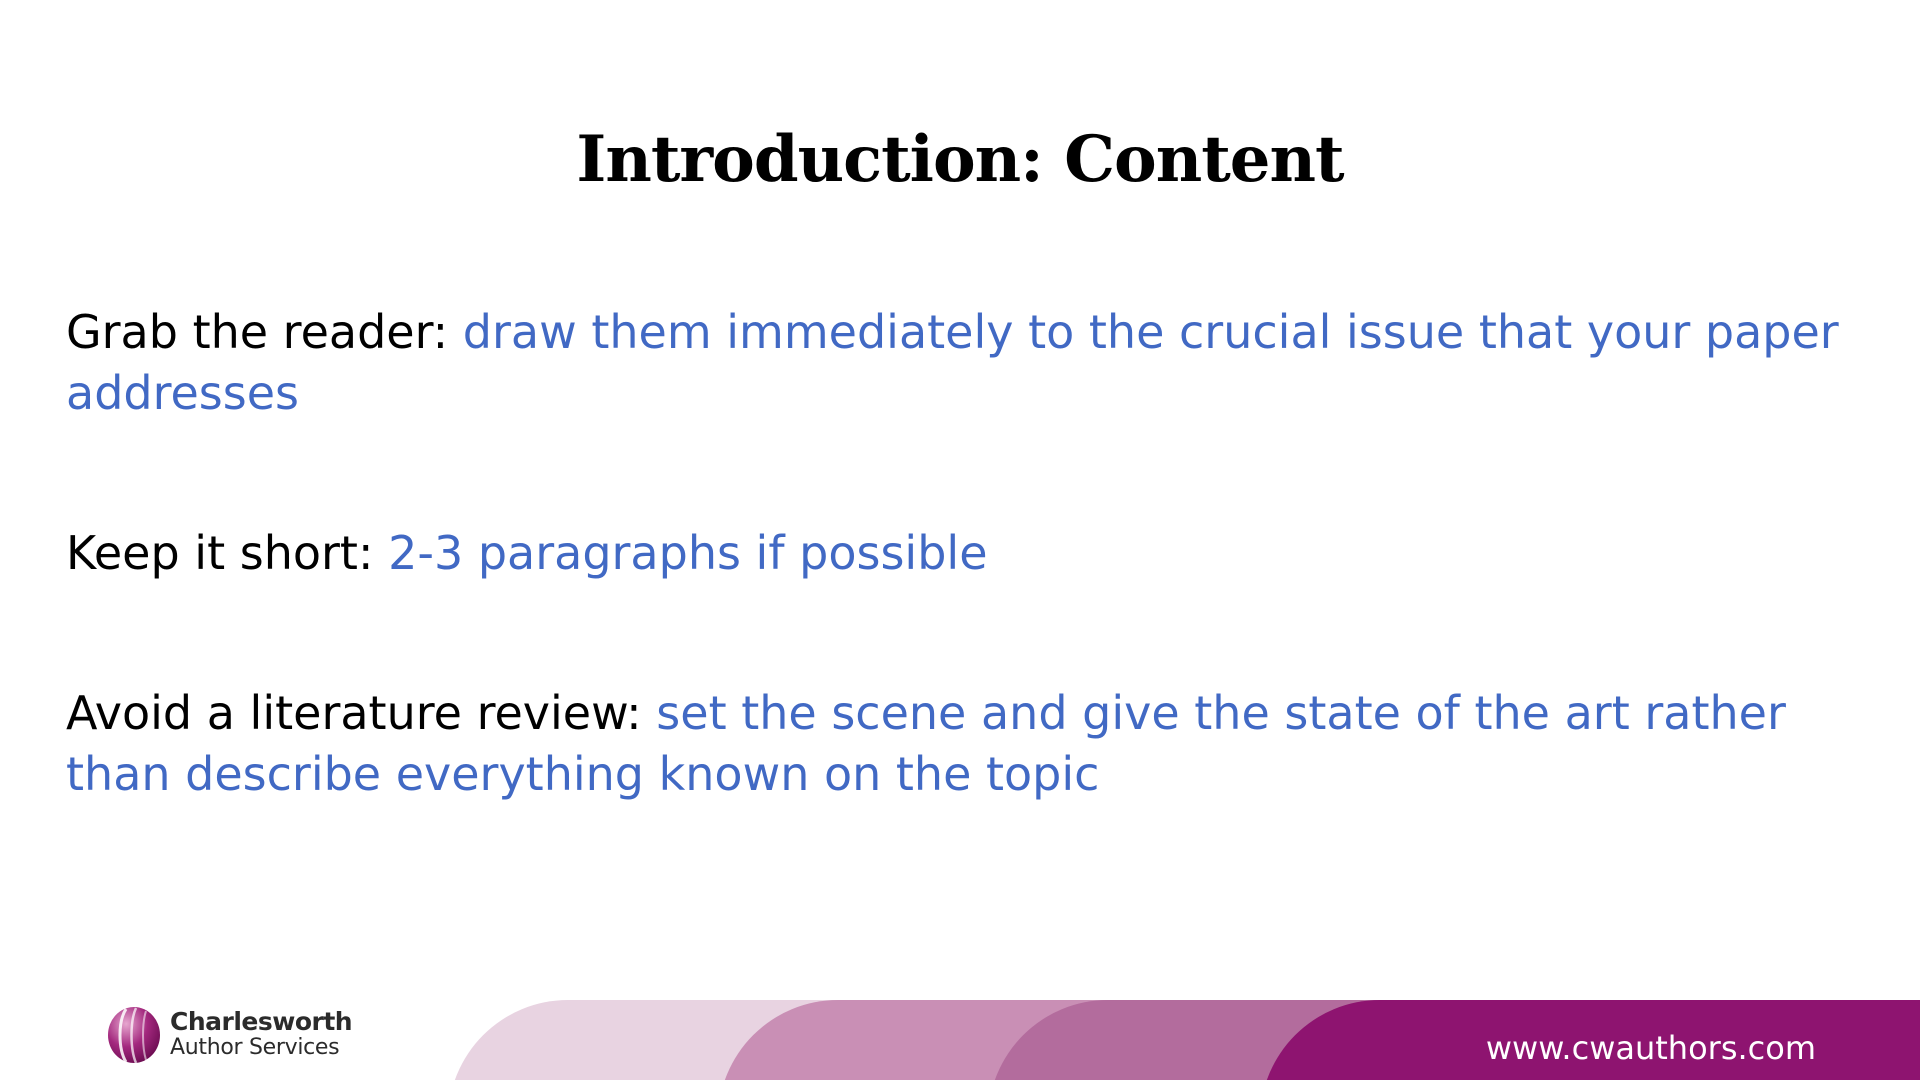 Image resolution: width=1920 pixels, height=1080 pixels. Describe the element at coordinates (960, 159) in the screenshot. I see `slide-title: Introduction: Content` at that location.